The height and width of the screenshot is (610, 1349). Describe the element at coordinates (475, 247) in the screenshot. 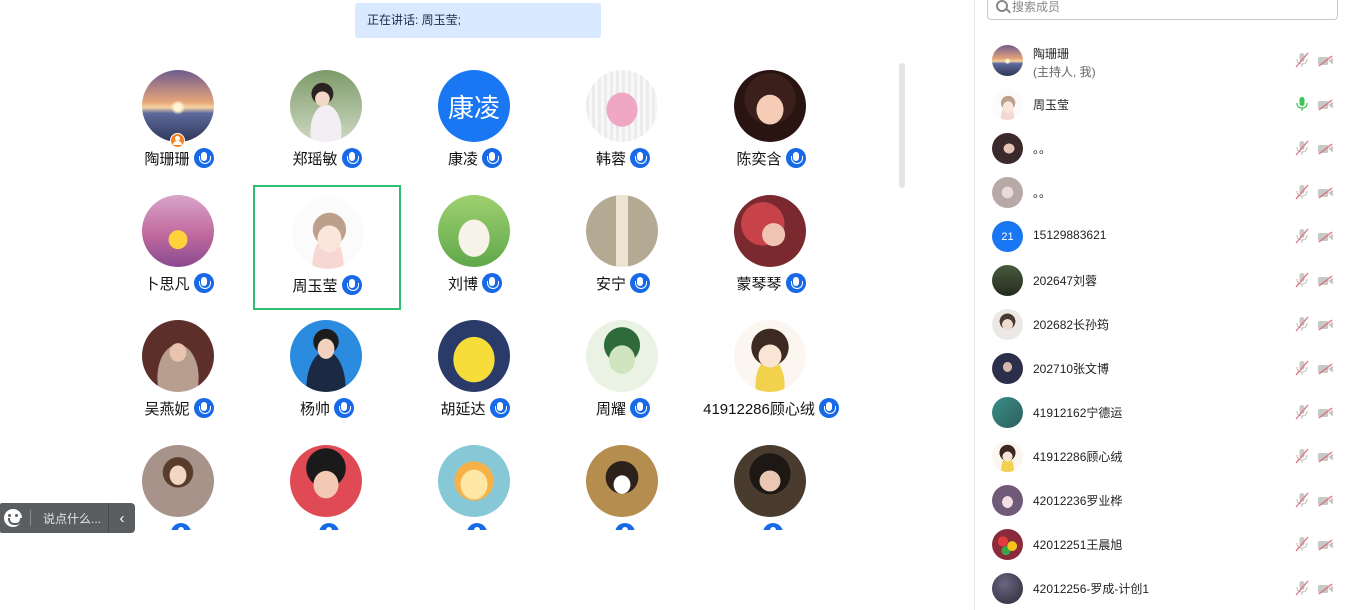

I see `participant-tile: 刘博` at that location.